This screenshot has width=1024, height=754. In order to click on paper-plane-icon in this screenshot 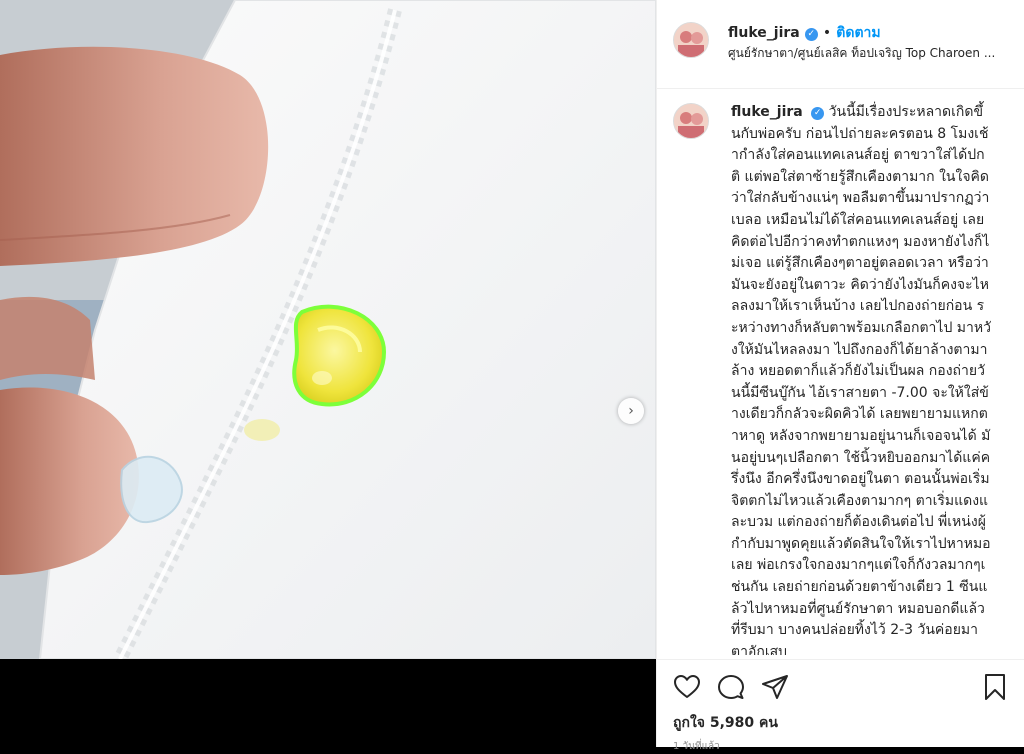, I will do `click(775, 687)`.